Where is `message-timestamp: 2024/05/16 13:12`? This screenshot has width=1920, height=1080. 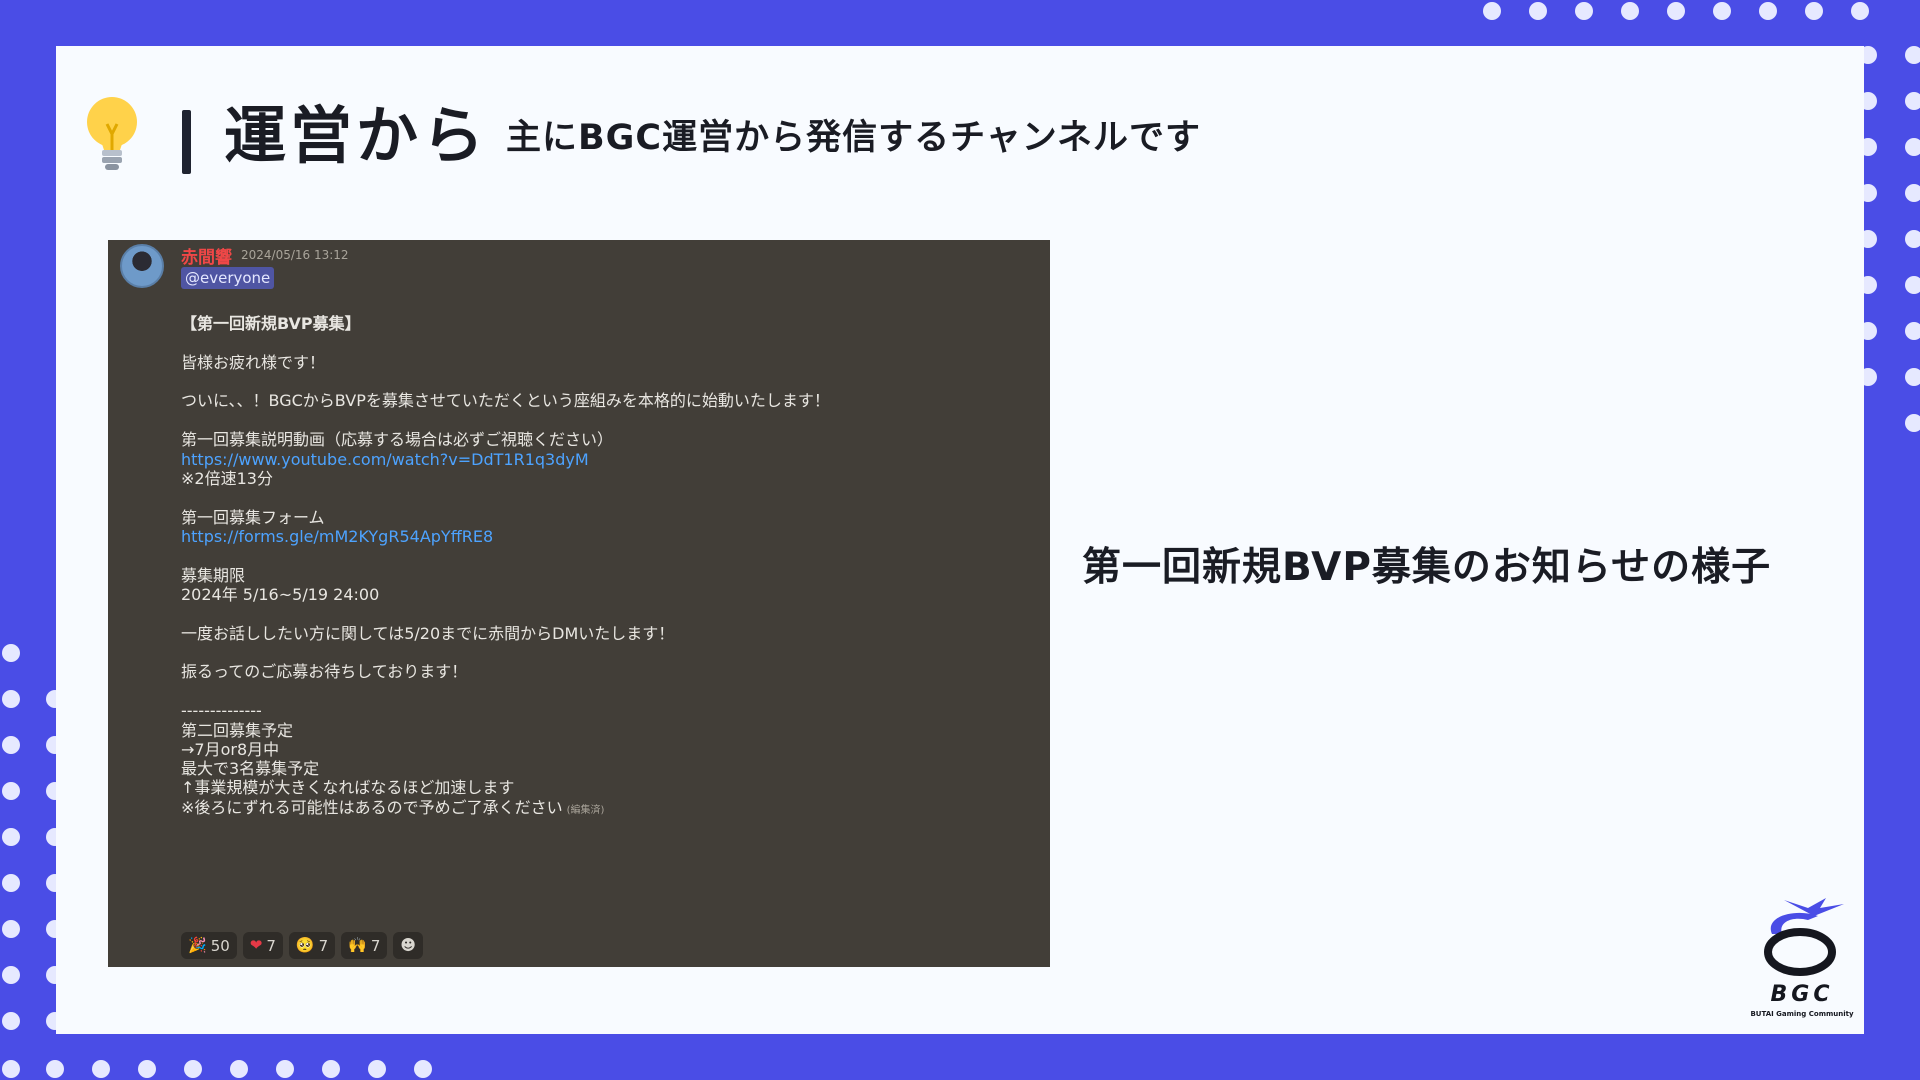
message-timestamp: 2024/05/16 13:12 is located at coordinates (295, 255).